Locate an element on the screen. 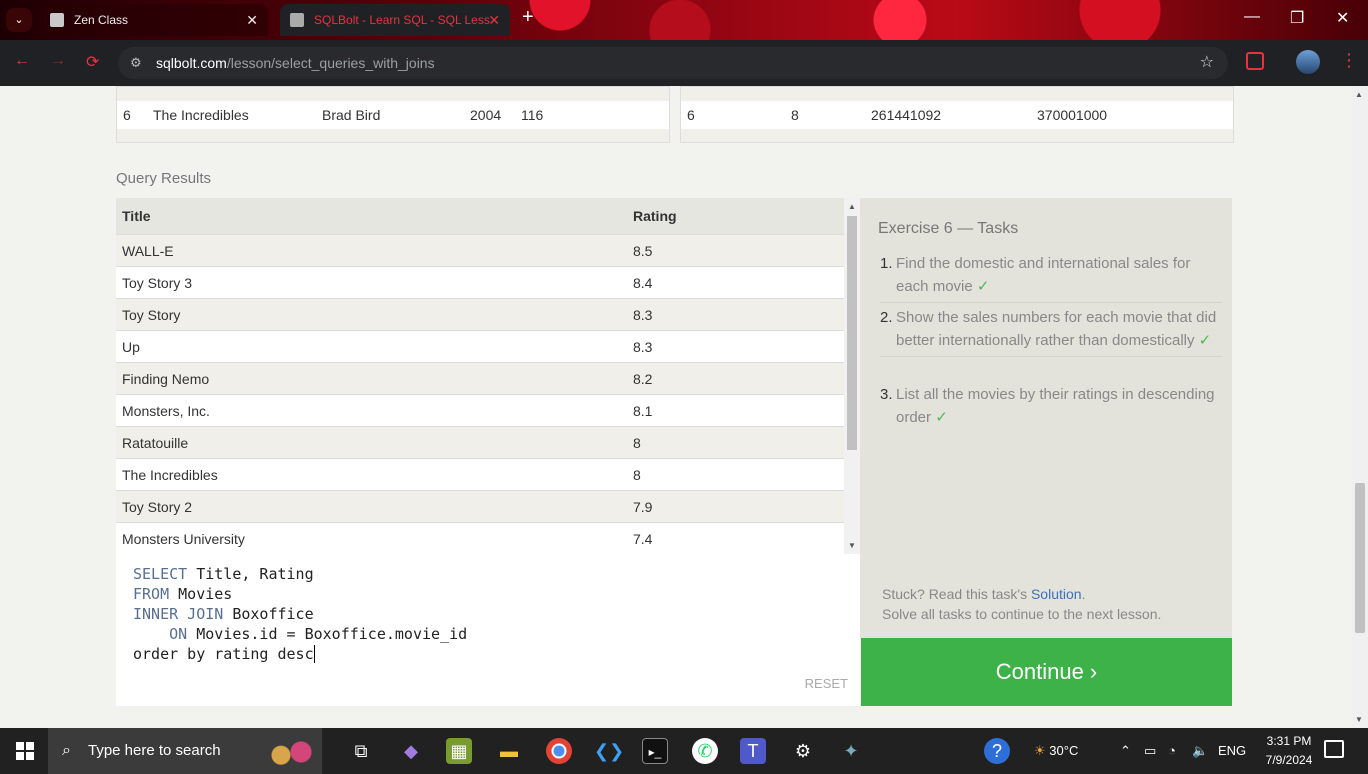  file-explorer-icon: ▬ is located at coordinates (509, 751).